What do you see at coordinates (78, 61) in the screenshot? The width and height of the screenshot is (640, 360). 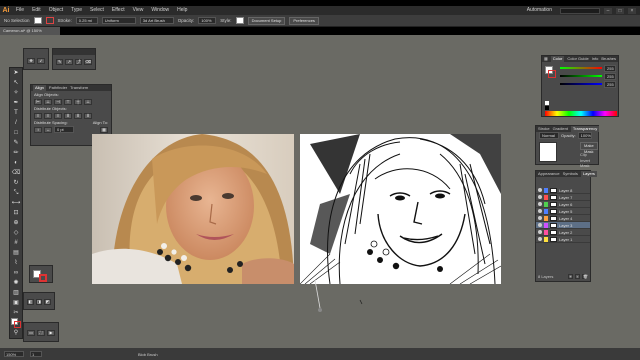 I see `convert-anchor-icon: ⤴` at bounding box center [78, 61].